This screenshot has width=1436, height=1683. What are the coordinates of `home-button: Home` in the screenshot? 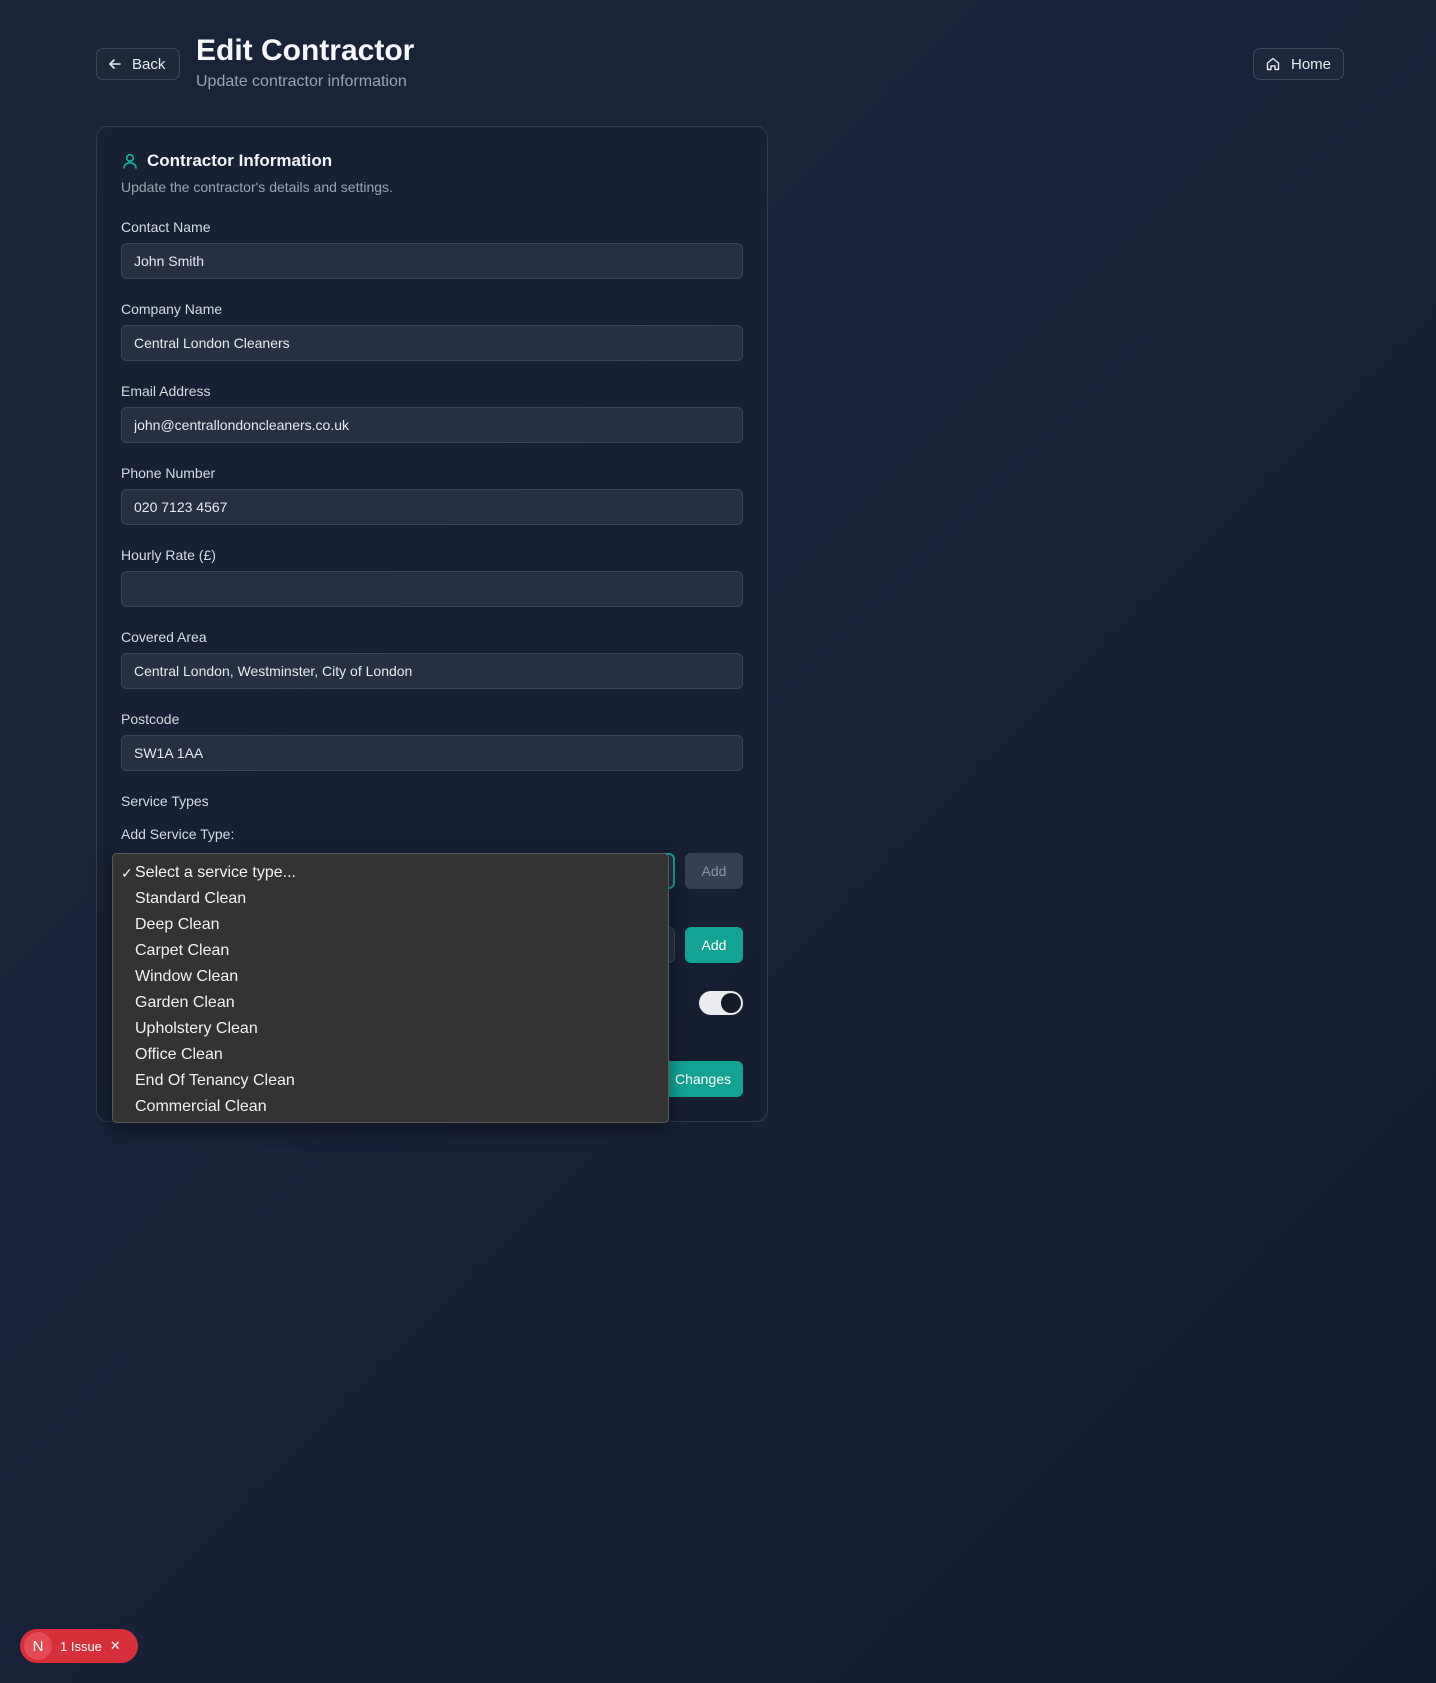 It's located at (1298, 64).